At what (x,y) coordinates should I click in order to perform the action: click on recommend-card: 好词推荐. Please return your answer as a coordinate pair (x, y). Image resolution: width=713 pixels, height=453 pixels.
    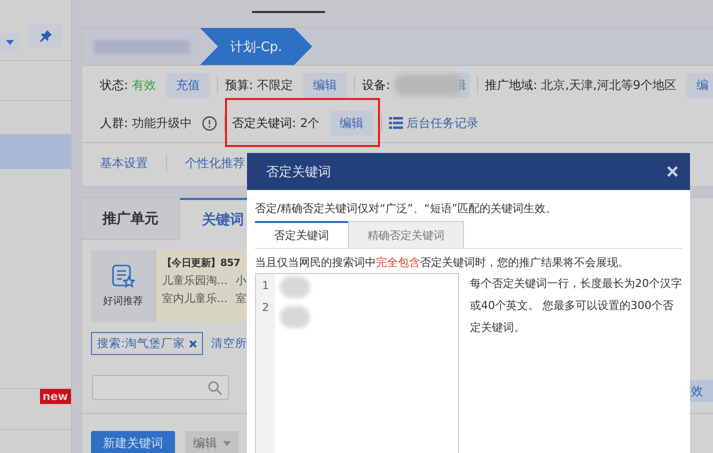
    Looking at the image, I should click on (123, 286).